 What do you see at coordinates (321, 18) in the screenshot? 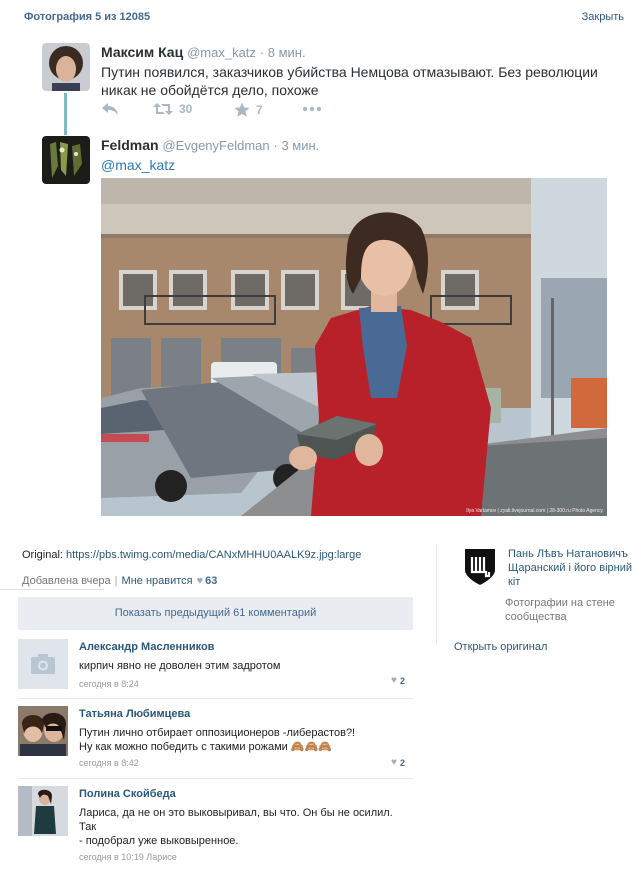
I see `photo-viewer-header: Фотография 5 из 12085 Закрыть` at bounding box center [321, 18].